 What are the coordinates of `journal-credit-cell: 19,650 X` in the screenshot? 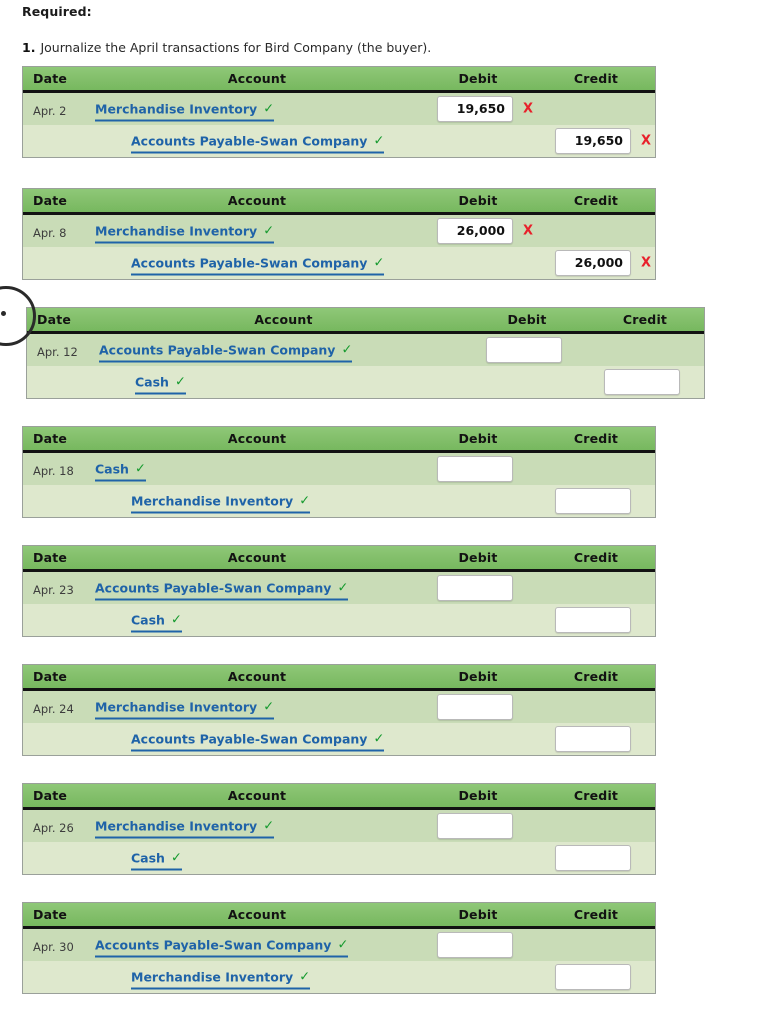 It's located at (596, 141).